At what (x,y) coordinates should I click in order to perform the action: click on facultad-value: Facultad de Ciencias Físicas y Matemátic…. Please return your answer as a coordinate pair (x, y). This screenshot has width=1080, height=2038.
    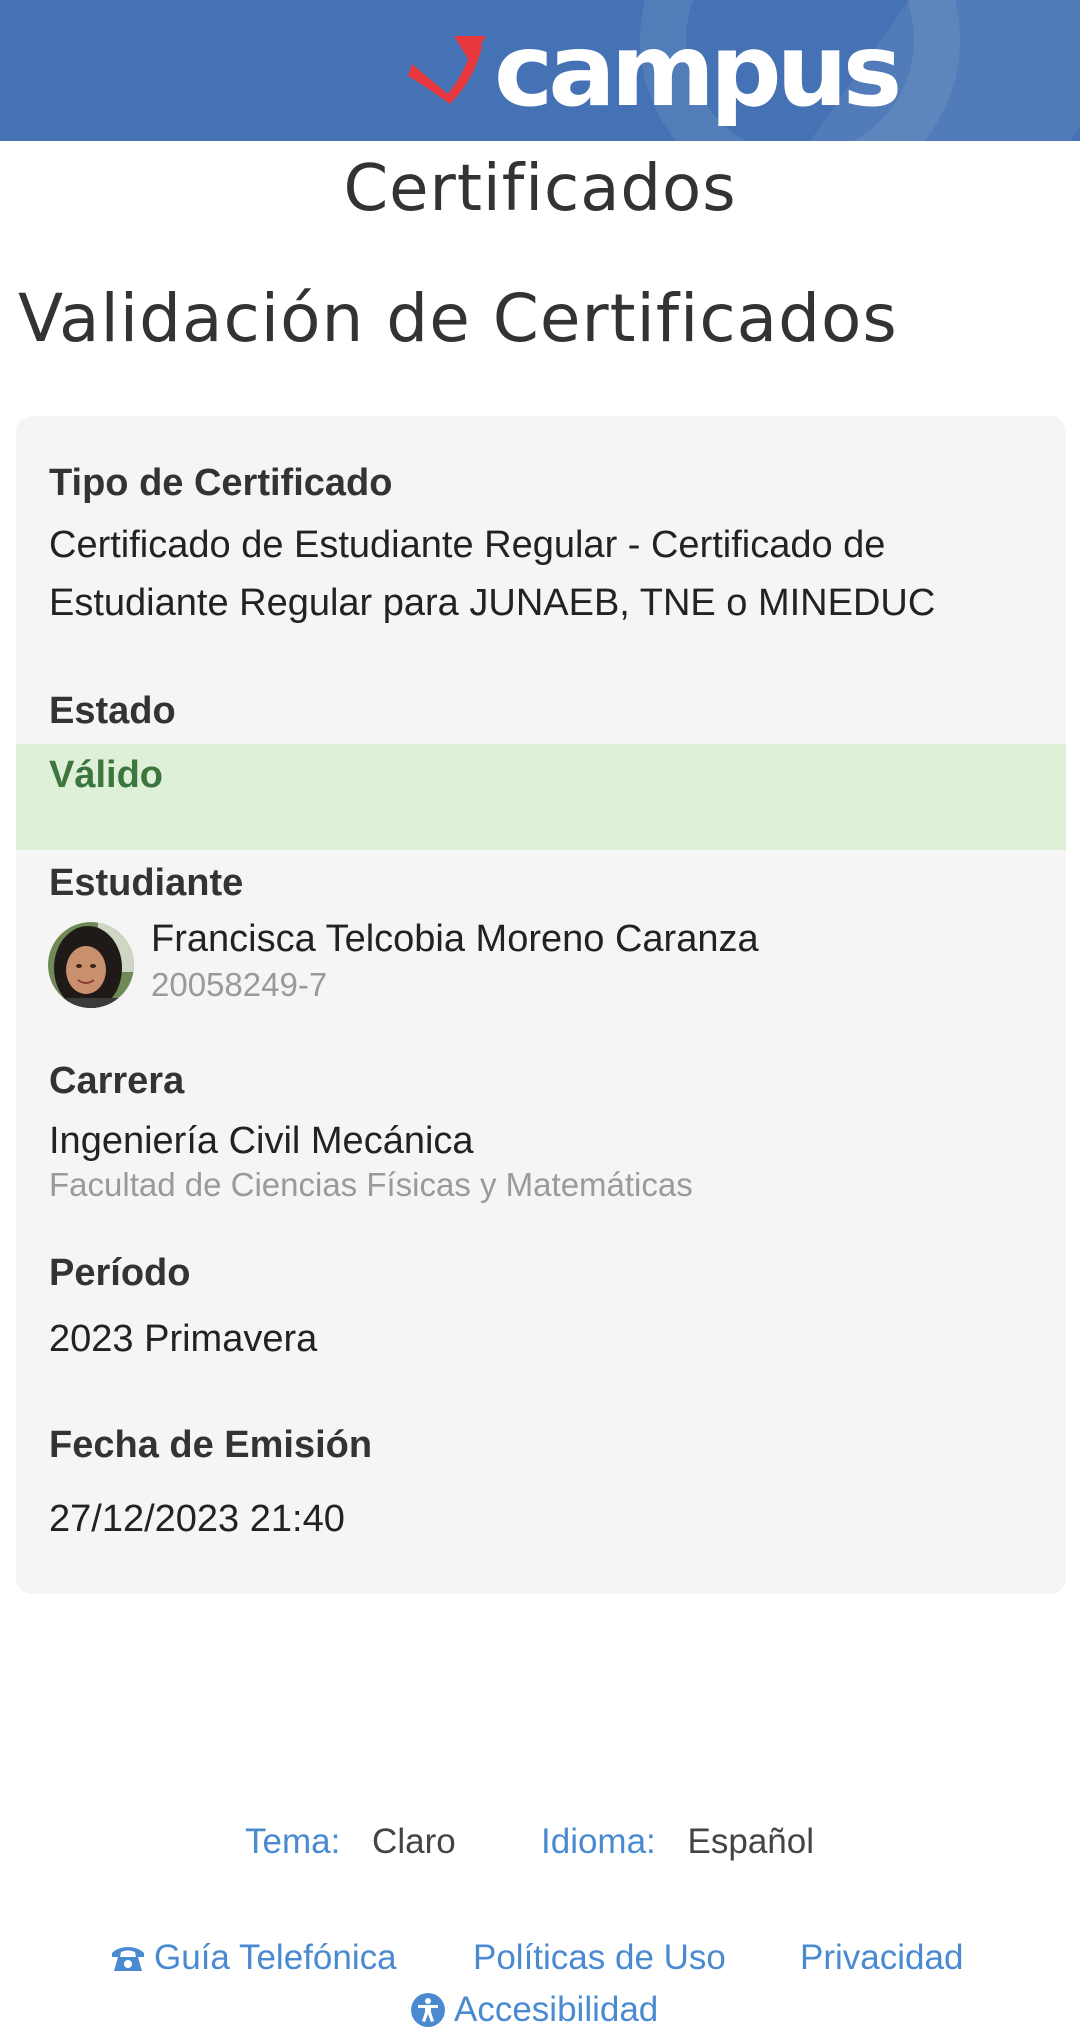
    Looking at the image, I should click on (371, 1184).